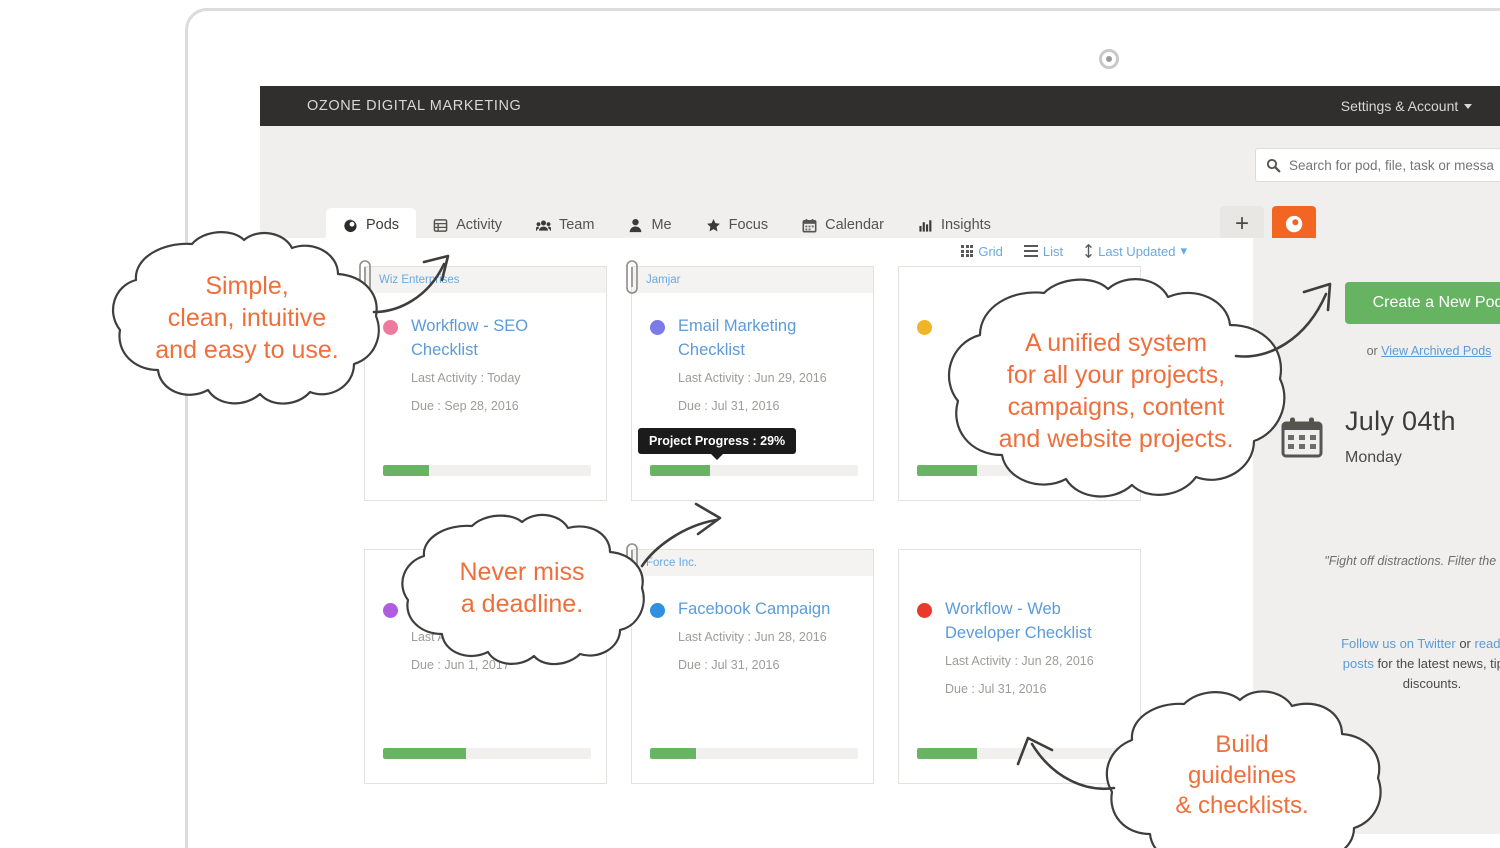 The image size is (1500, 848). Describe the element at coordinates (1400, 421) in the screenshot. I see `today-date: July 04th` at that location.